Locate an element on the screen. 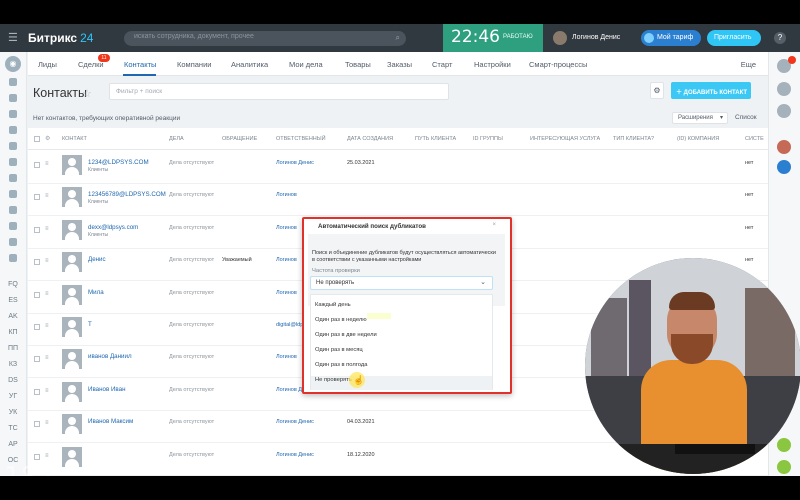 This screenshot has width=800, height=500. sidebar-item: ПП is located at coordinates (13, 349).